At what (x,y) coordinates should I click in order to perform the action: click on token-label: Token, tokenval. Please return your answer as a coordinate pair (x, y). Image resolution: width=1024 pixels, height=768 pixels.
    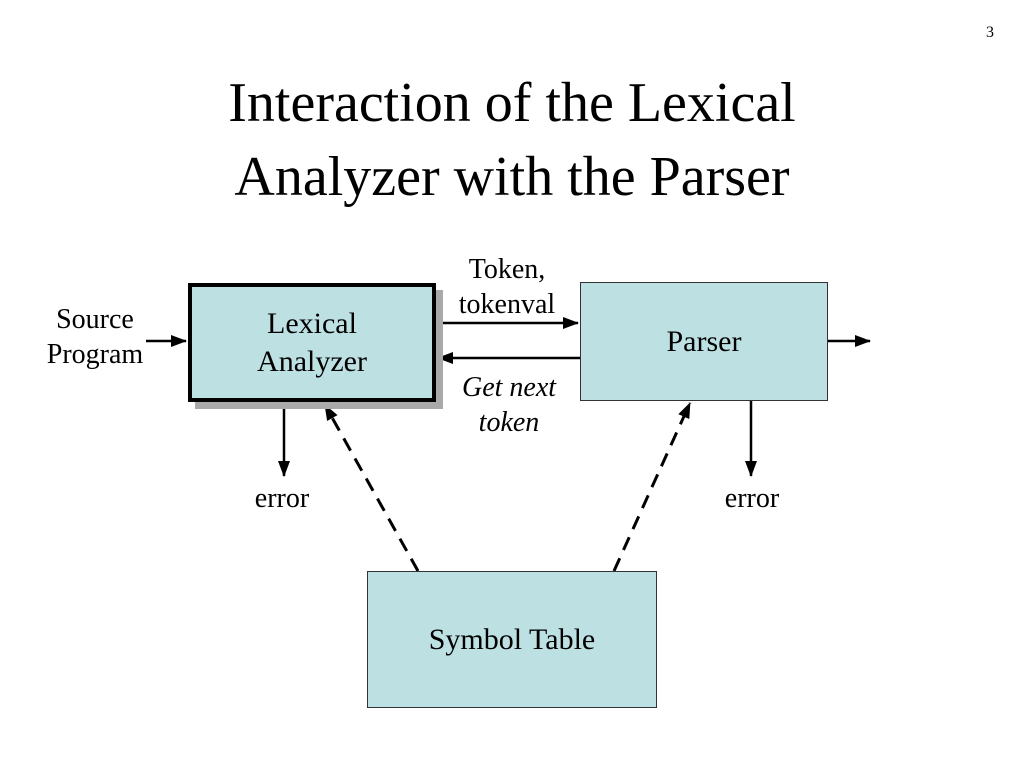
    Looking at the image, I should click on (507, 287).